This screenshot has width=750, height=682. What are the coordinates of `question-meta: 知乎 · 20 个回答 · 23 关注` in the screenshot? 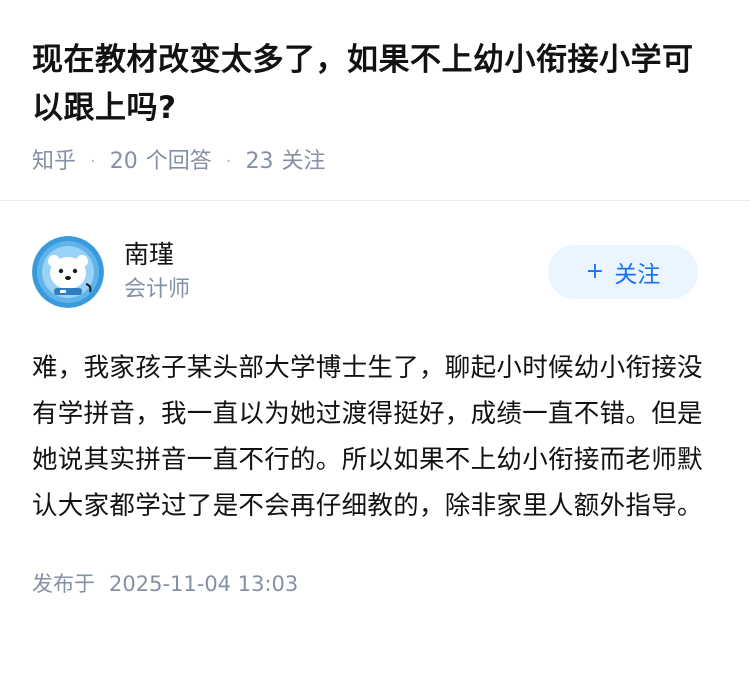 It's located at (375, 162).